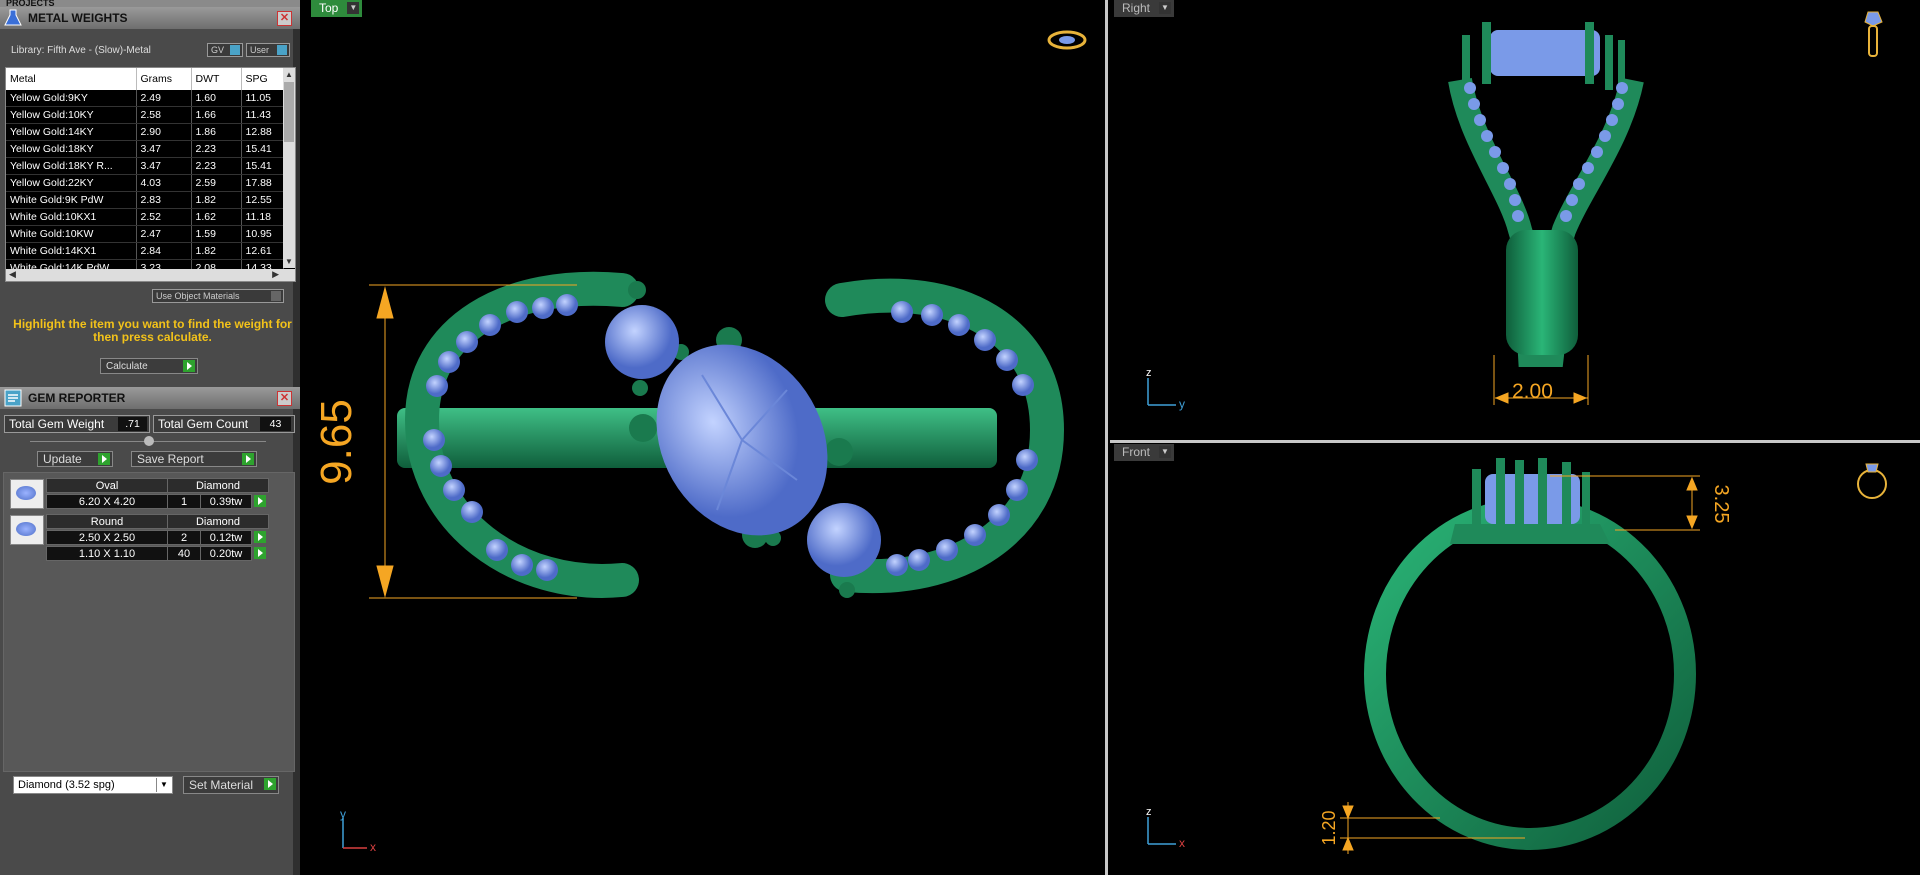  What do you see at coordinates (184, 501) in the screenshot?
I see `gem-qty: 1` at bounding box center [184, 501].